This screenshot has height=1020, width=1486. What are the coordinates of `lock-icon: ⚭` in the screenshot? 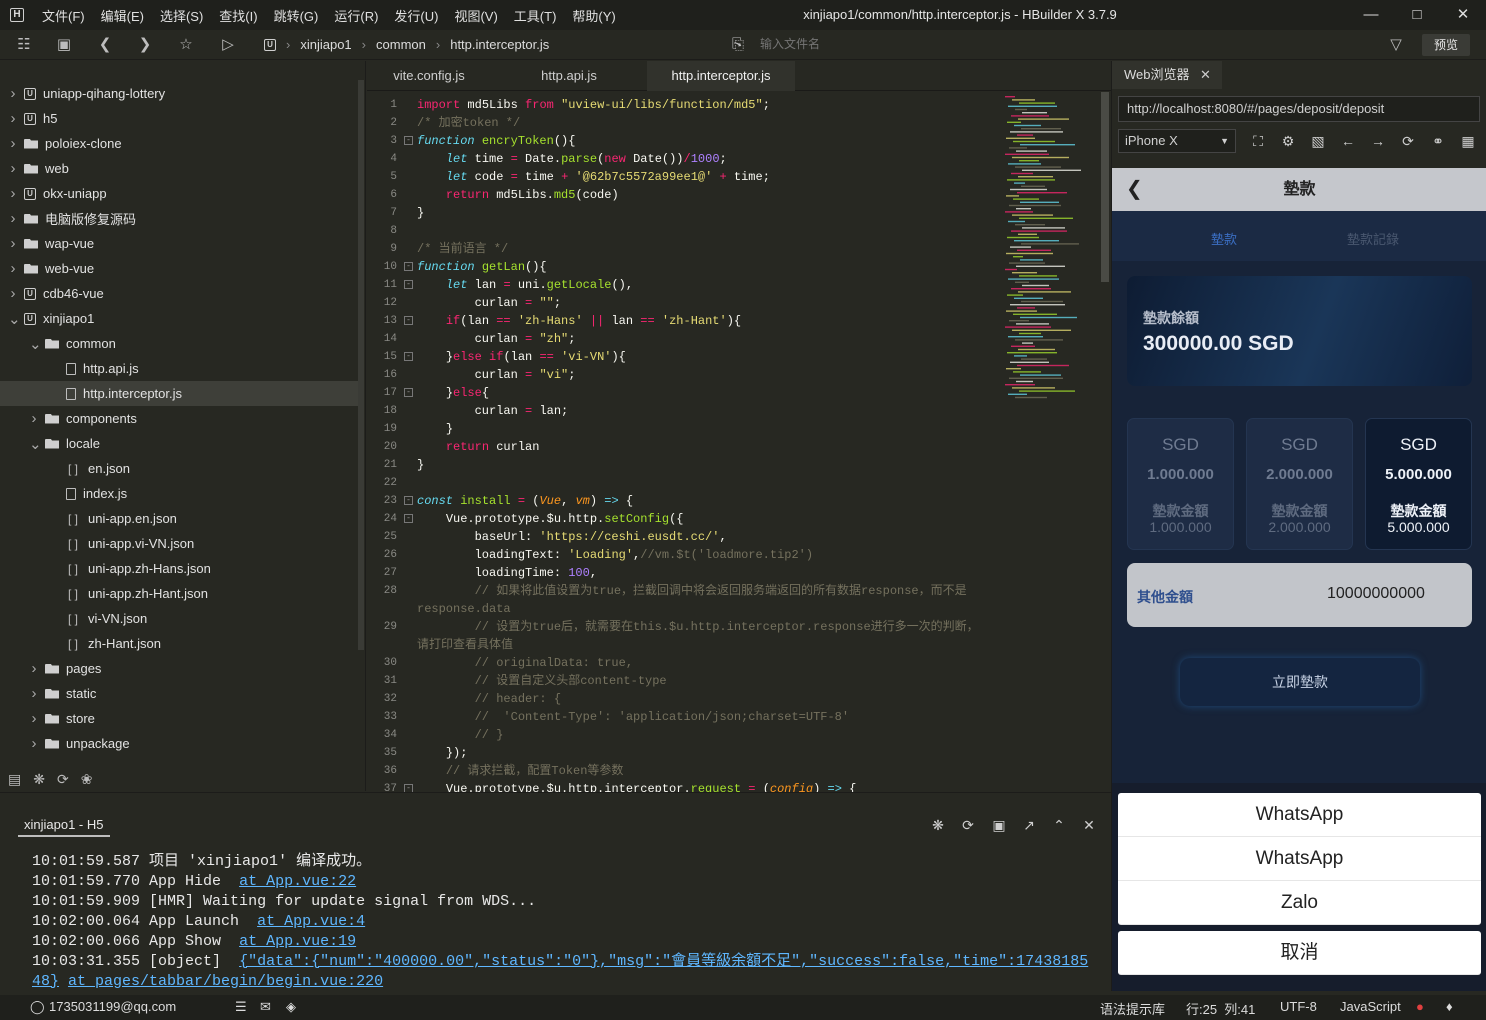 It's located at (1438, 141).